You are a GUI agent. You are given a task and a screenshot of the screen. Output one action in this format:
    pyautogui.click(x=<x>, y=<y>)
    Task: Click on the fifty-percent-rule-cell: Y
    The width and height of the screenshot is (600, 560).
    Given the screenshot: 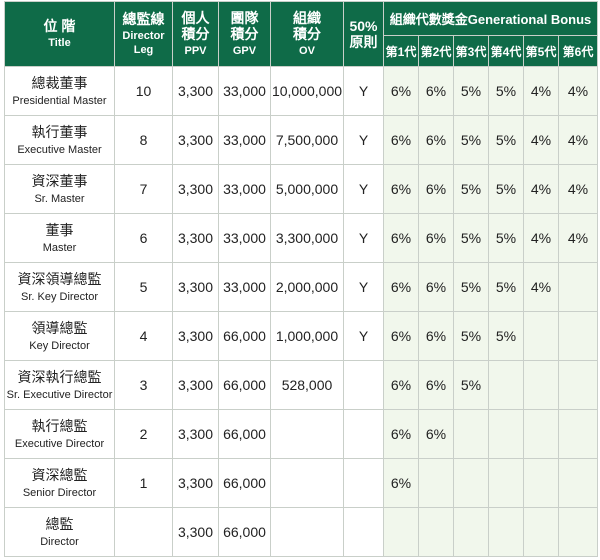 What is the action you would take?
    pyautogui.click(x=363, y=336)
    